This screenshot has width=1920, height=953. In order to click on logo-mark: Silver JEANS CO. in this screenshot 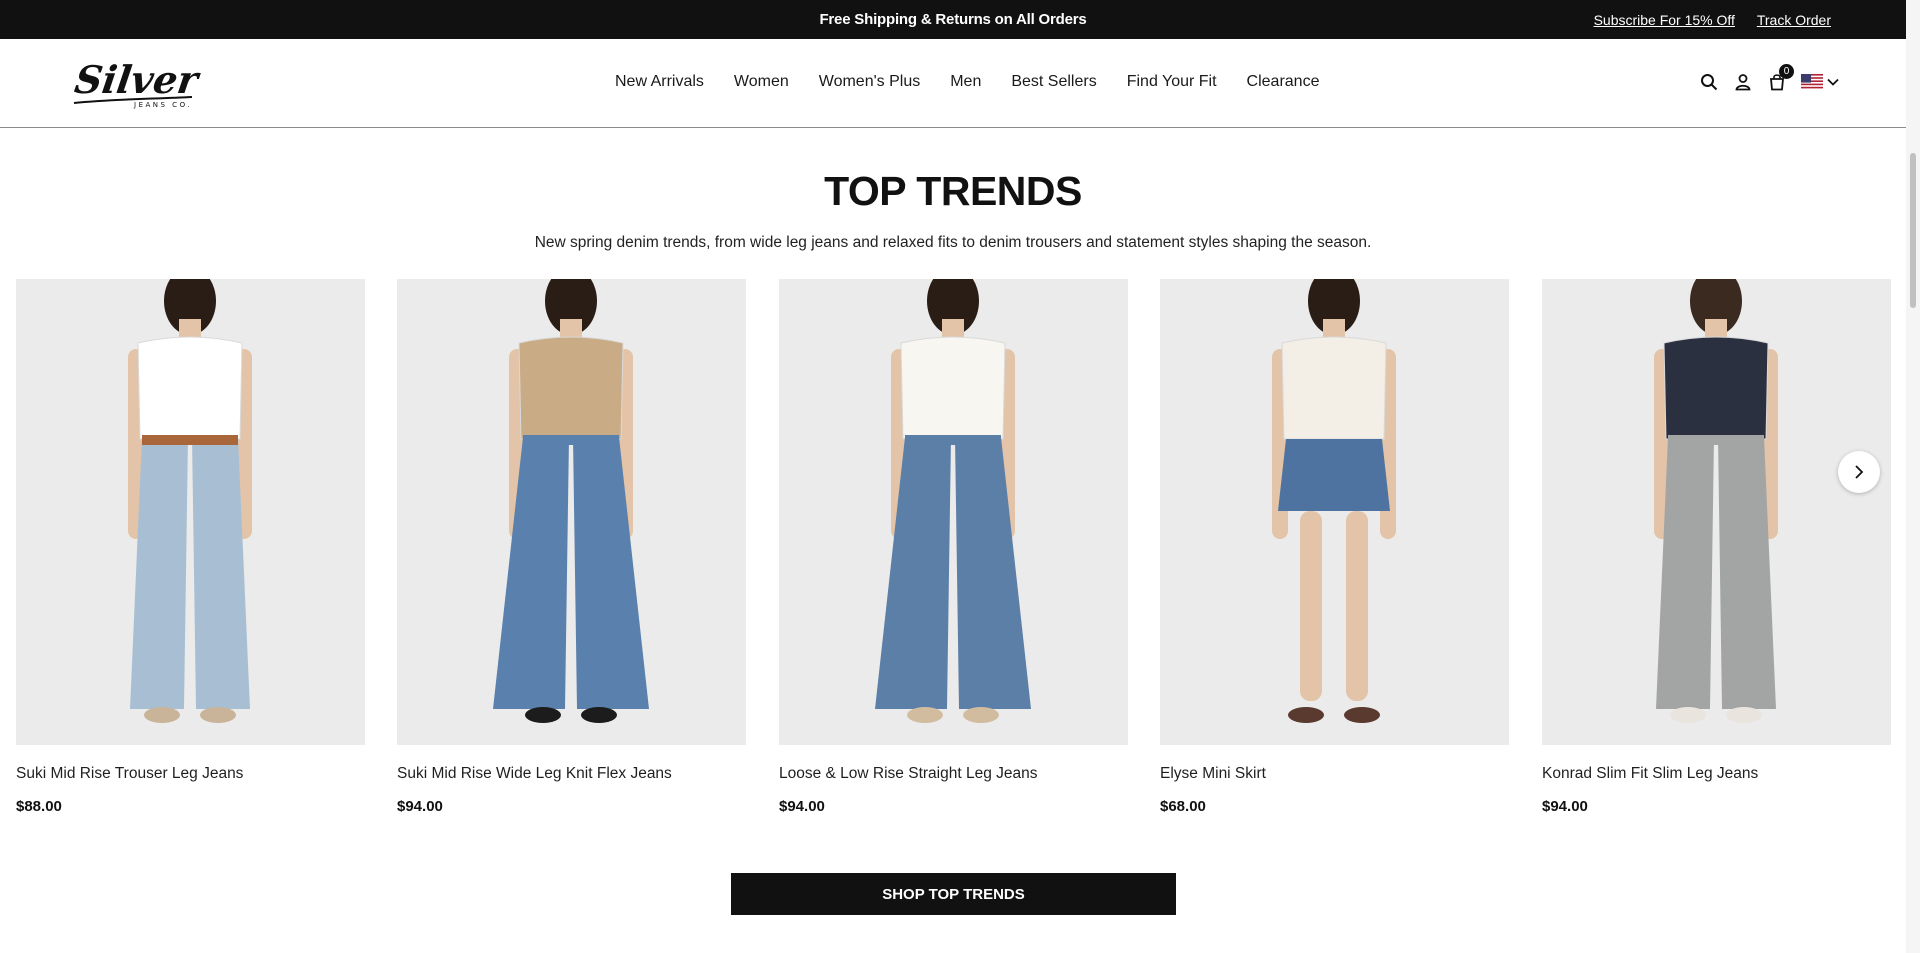, I will do `click(138, 83)`.